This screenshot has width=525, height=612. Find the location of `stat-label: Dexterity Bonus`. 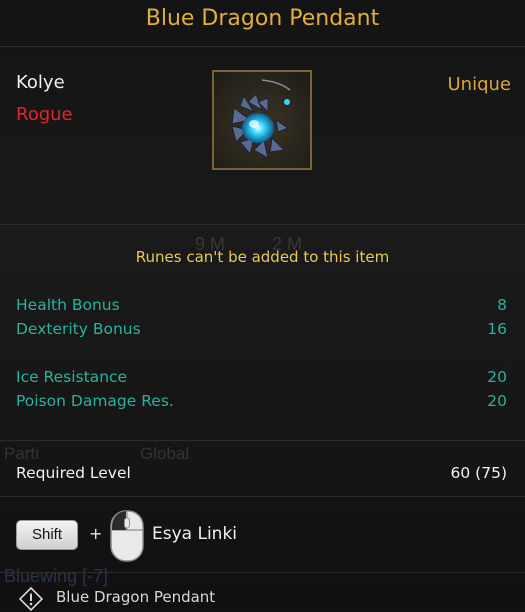

stat-label: Dexterity Bonus is located at coordinates (78, 329).